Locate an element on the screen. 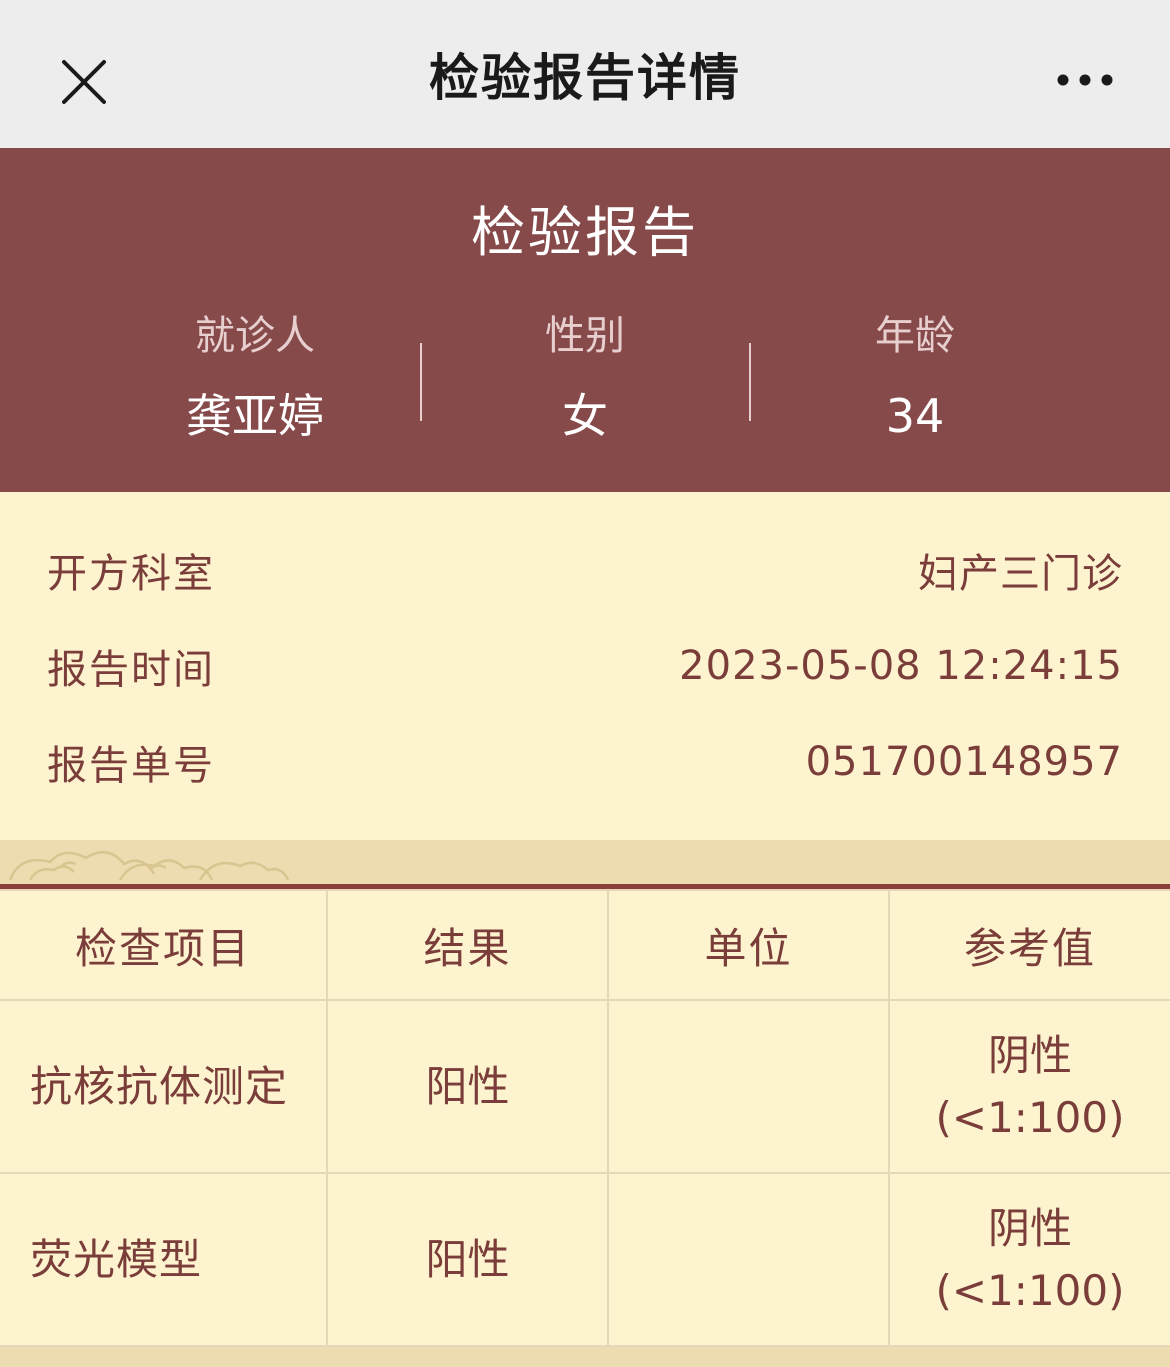  column-header: 结果 is located at coordinates (467, 945).